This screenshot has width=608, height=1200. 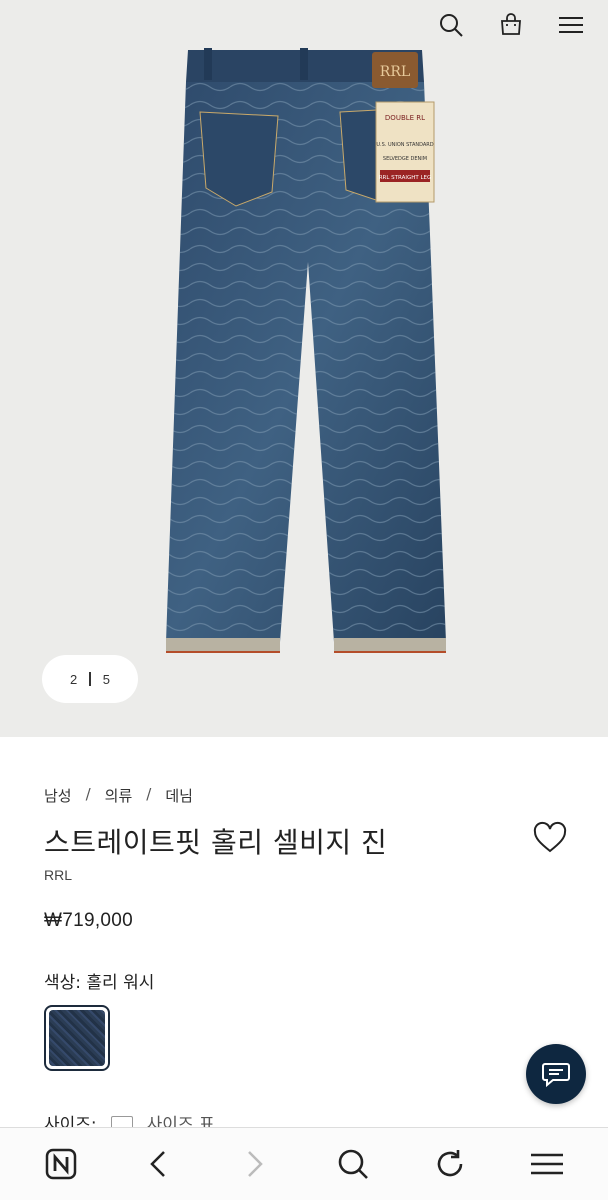 I want to click on color-label: 색상: 홀리 워시, so click(x=99, y=983).